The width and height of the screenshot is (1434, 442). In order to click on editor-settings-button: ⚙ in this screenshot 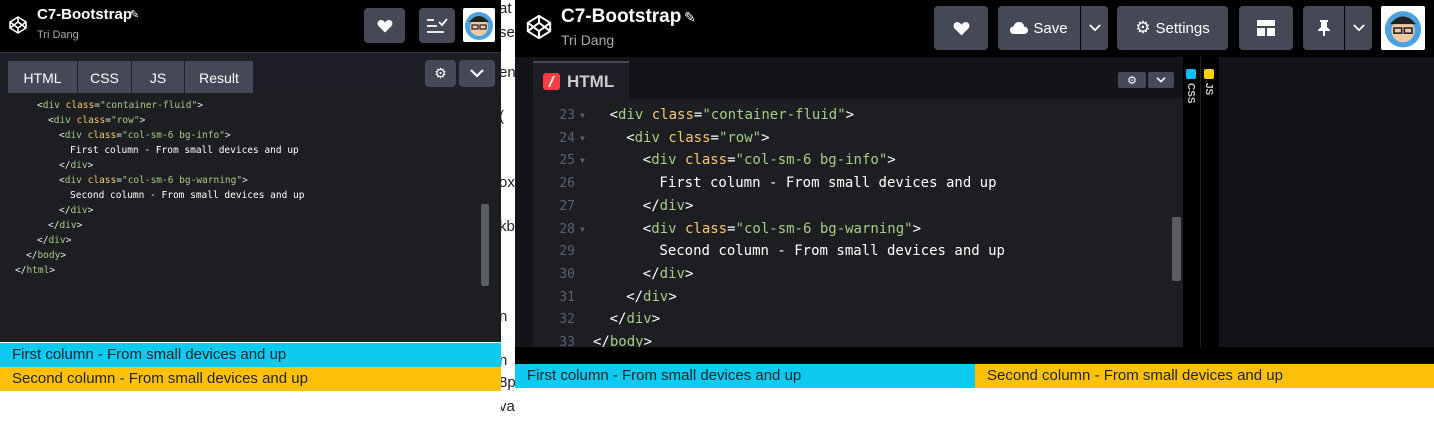, I will do `click(440, 73)`.